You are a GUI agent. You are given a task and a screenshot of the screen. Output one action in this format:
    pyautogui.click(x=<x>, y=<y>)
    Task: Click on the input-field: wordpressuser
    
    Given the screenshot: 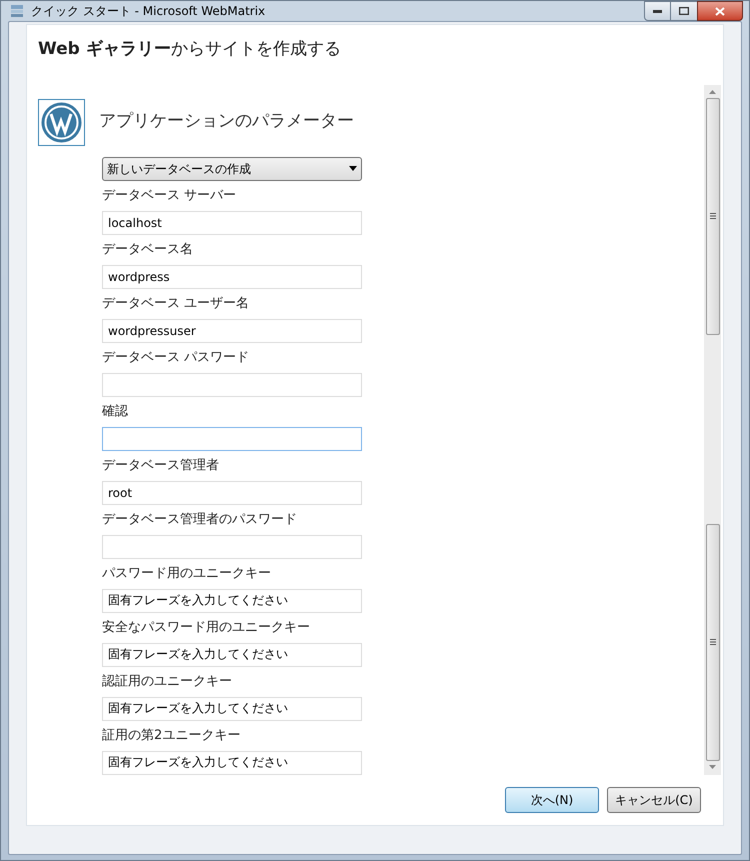 What is the action you would take?
    pyautogui.click(x=232, y=330)
    